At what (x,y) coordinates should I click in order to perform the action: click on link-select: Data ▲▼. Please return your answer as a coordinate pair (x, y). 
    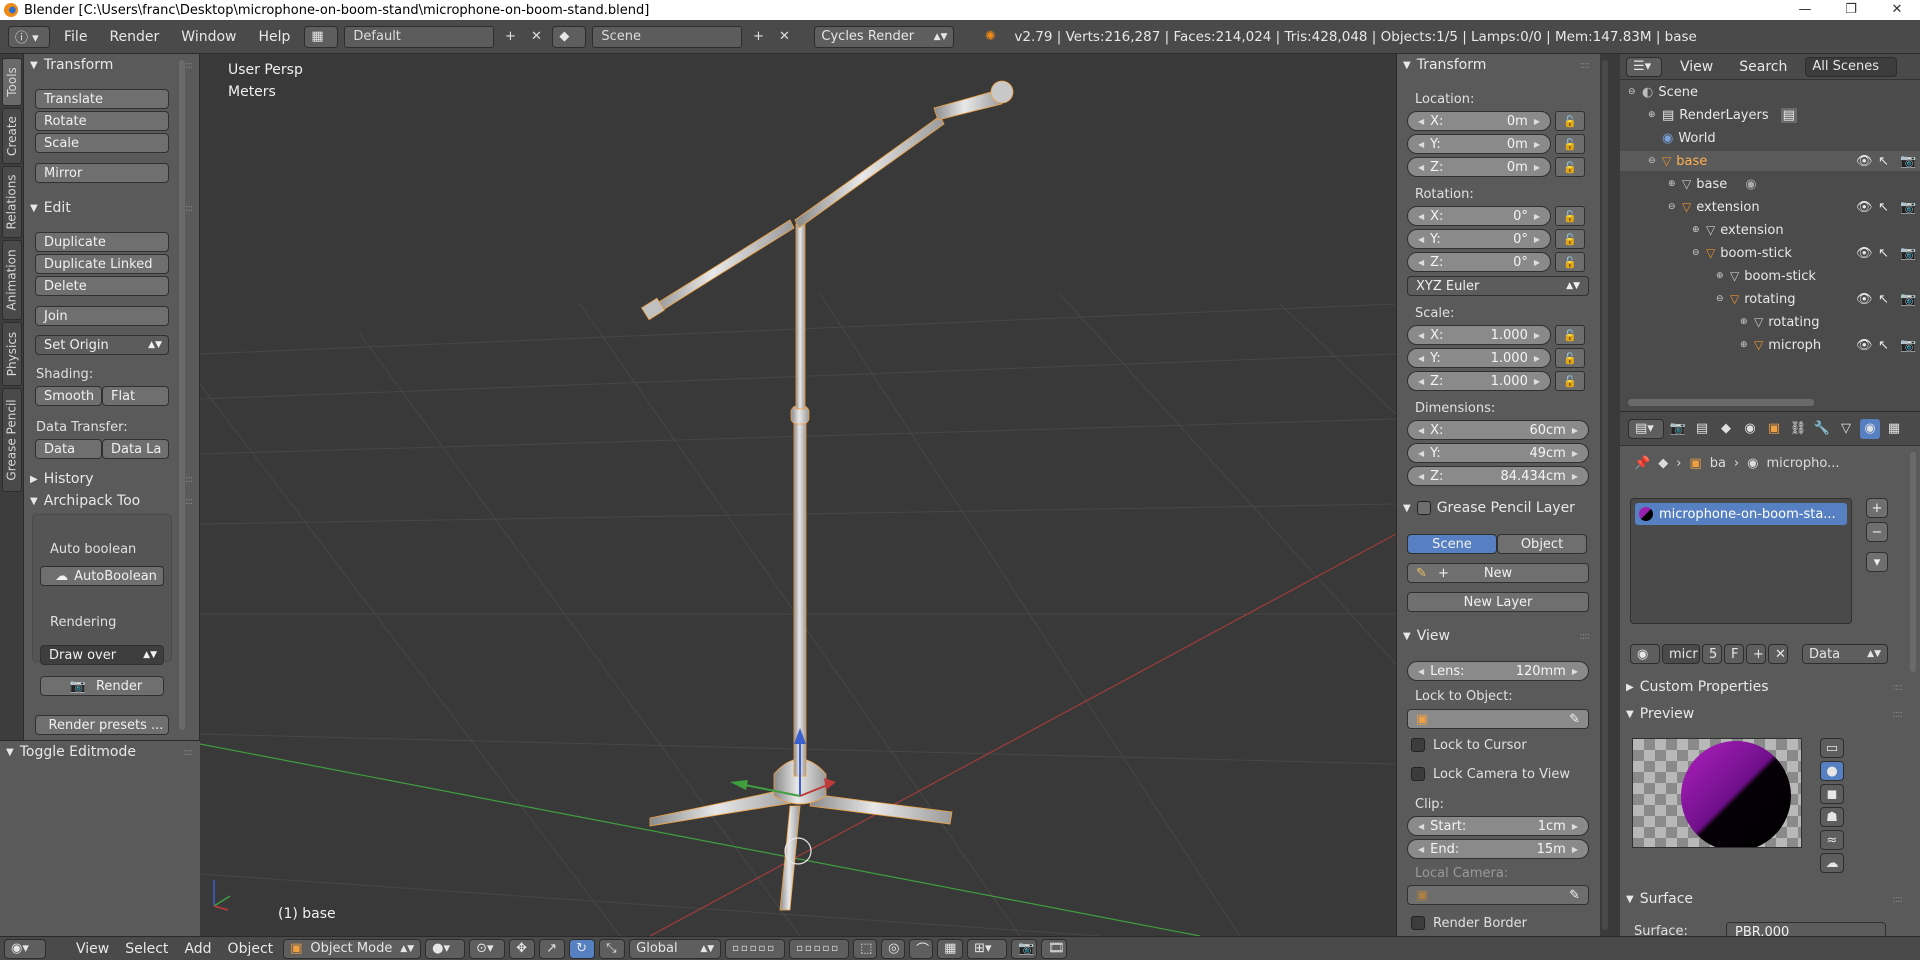
    Looking at the image, I should click on (1845, 654).